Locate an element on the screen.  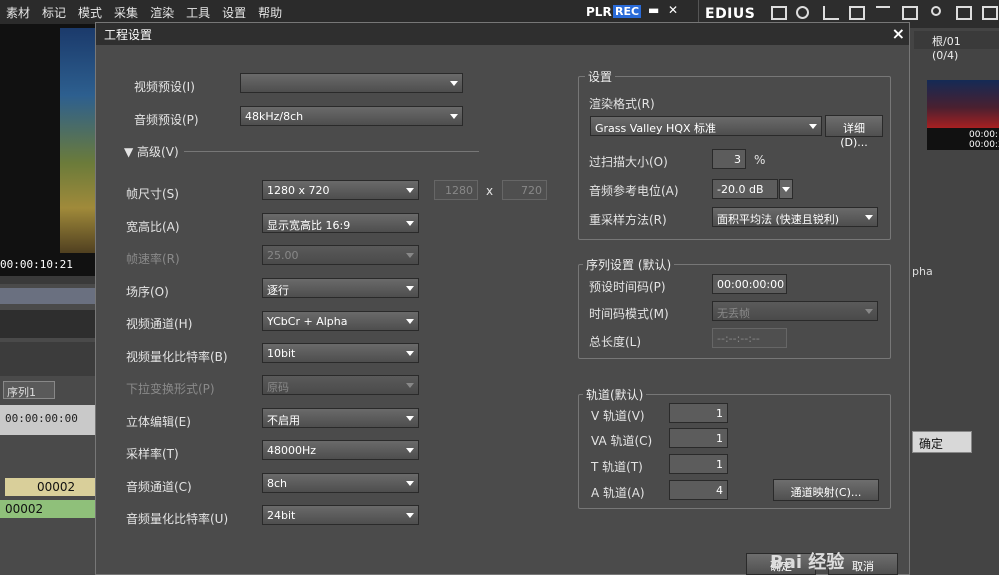
sequence-group-title: 序列设置 (默认) is located at coordinates (629, 264).